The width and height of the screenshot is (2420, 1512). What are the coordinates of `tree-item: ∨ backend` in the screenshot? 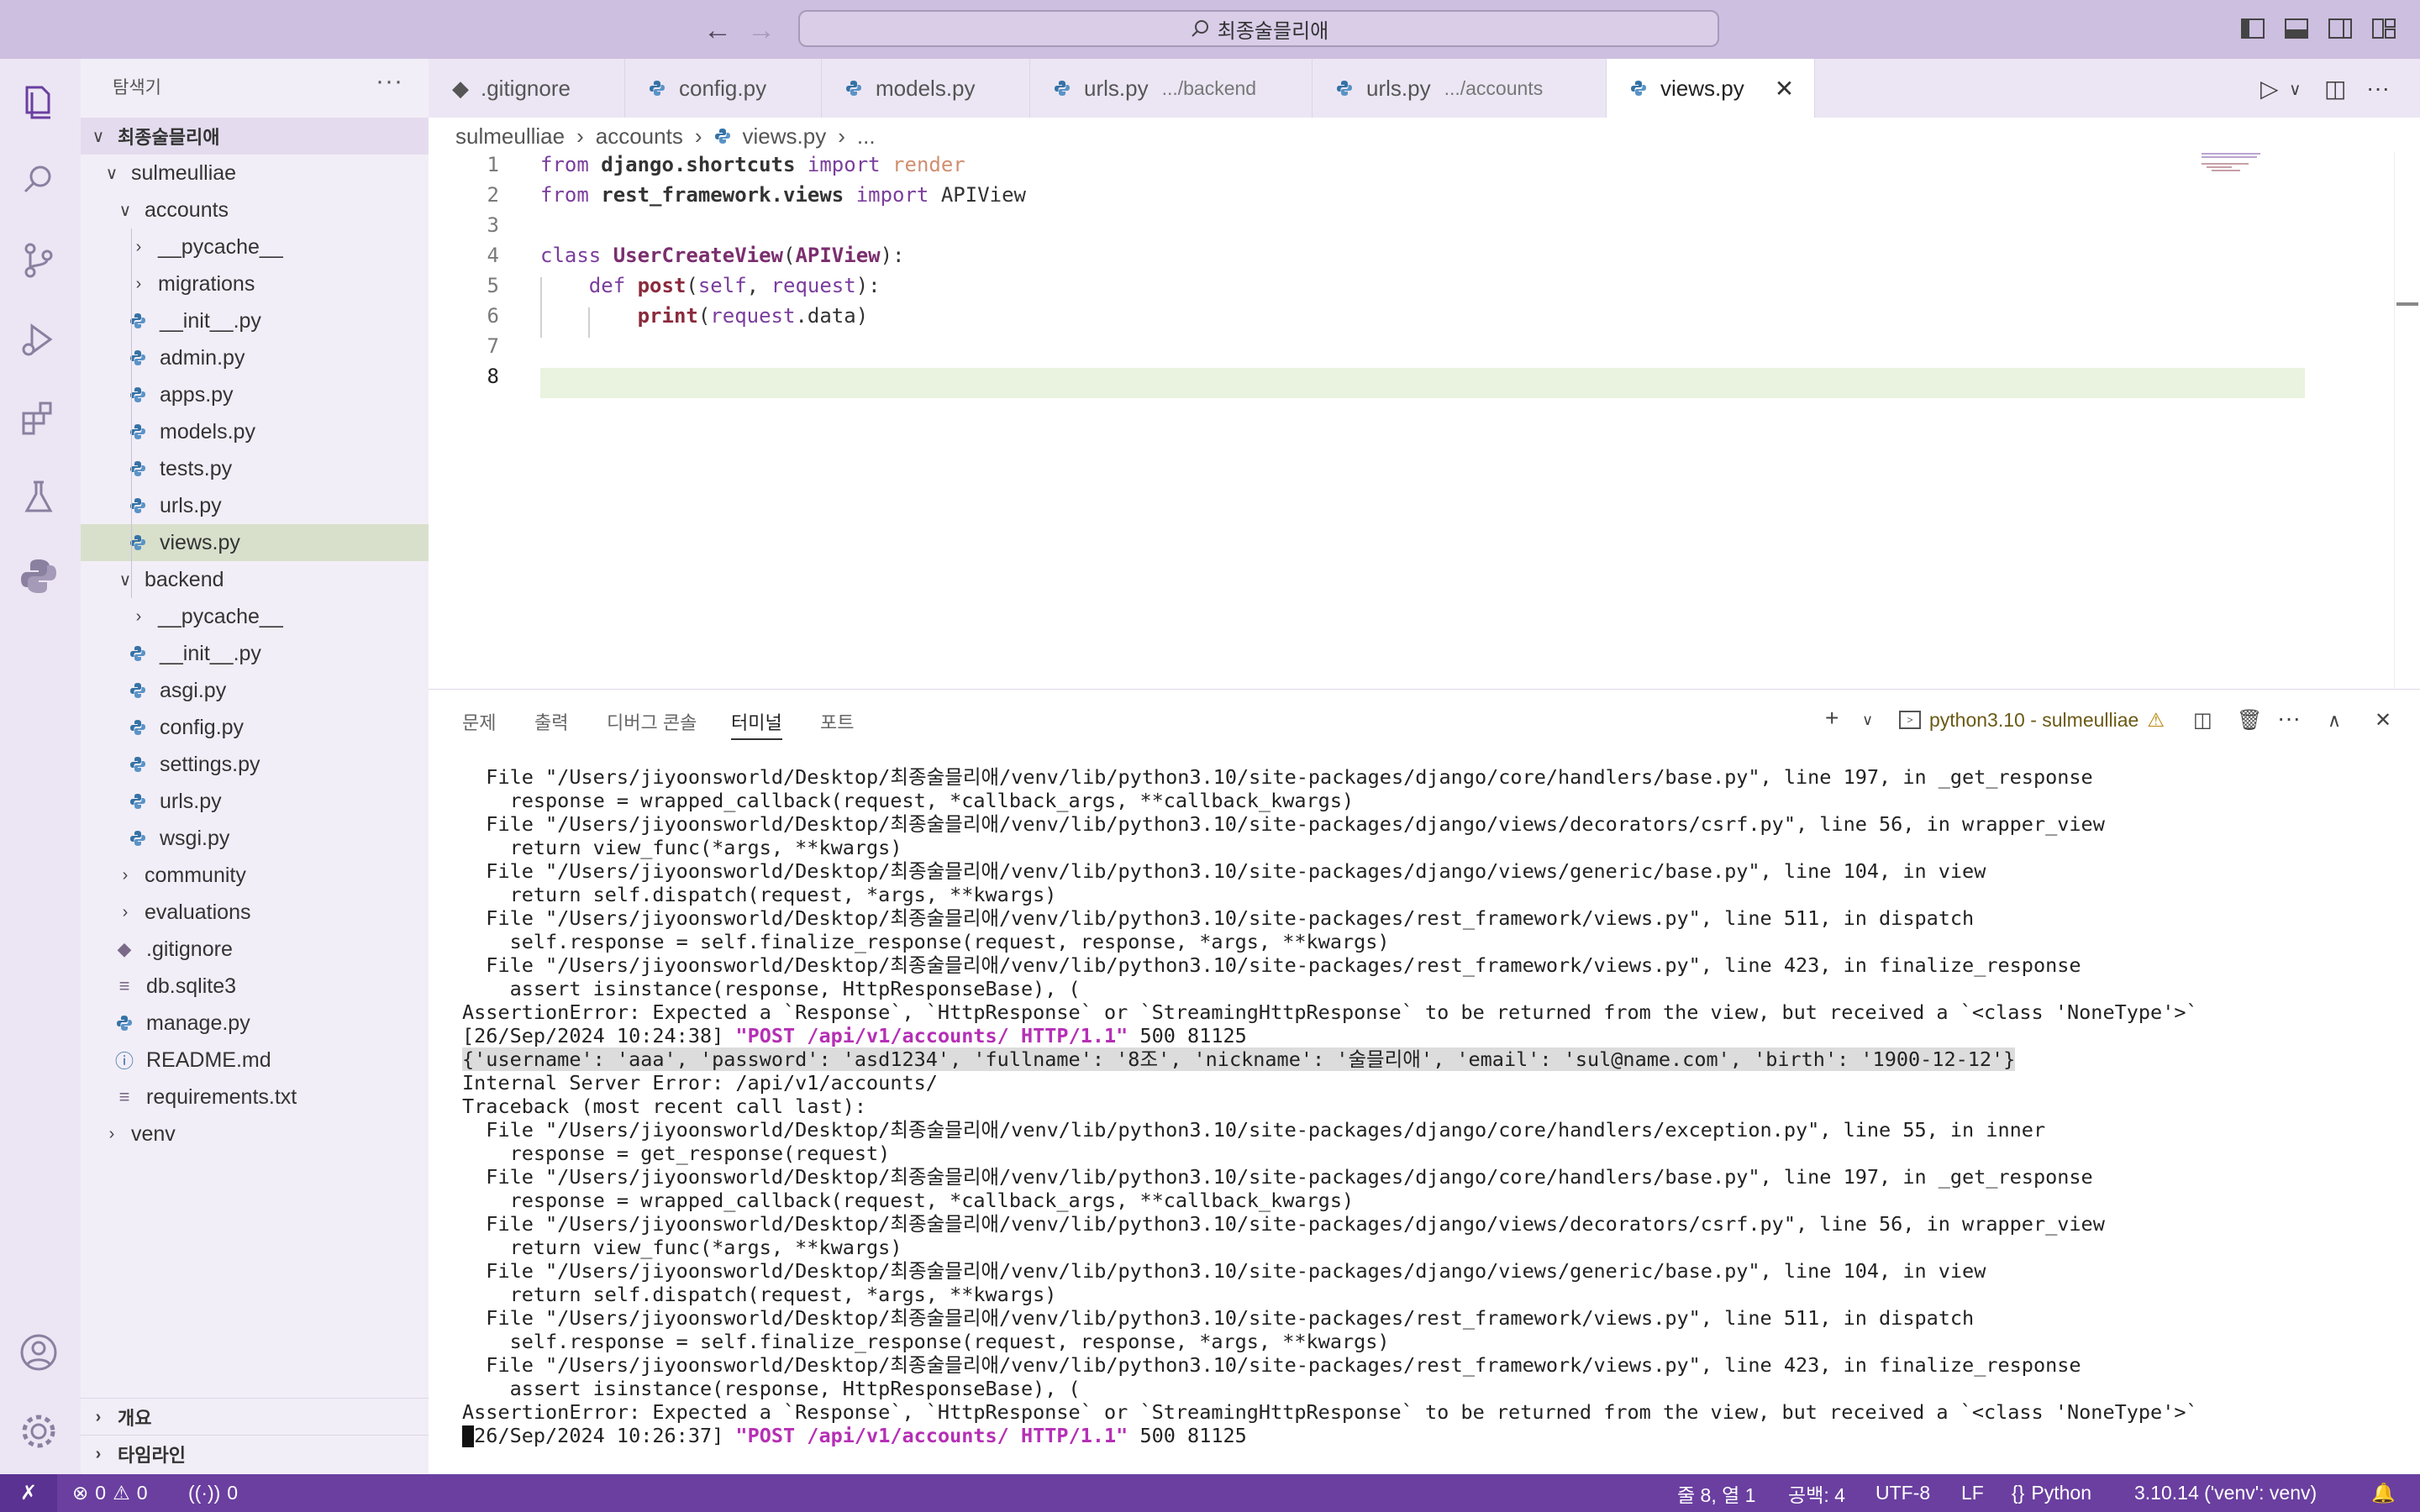 It's located at (255, 579).